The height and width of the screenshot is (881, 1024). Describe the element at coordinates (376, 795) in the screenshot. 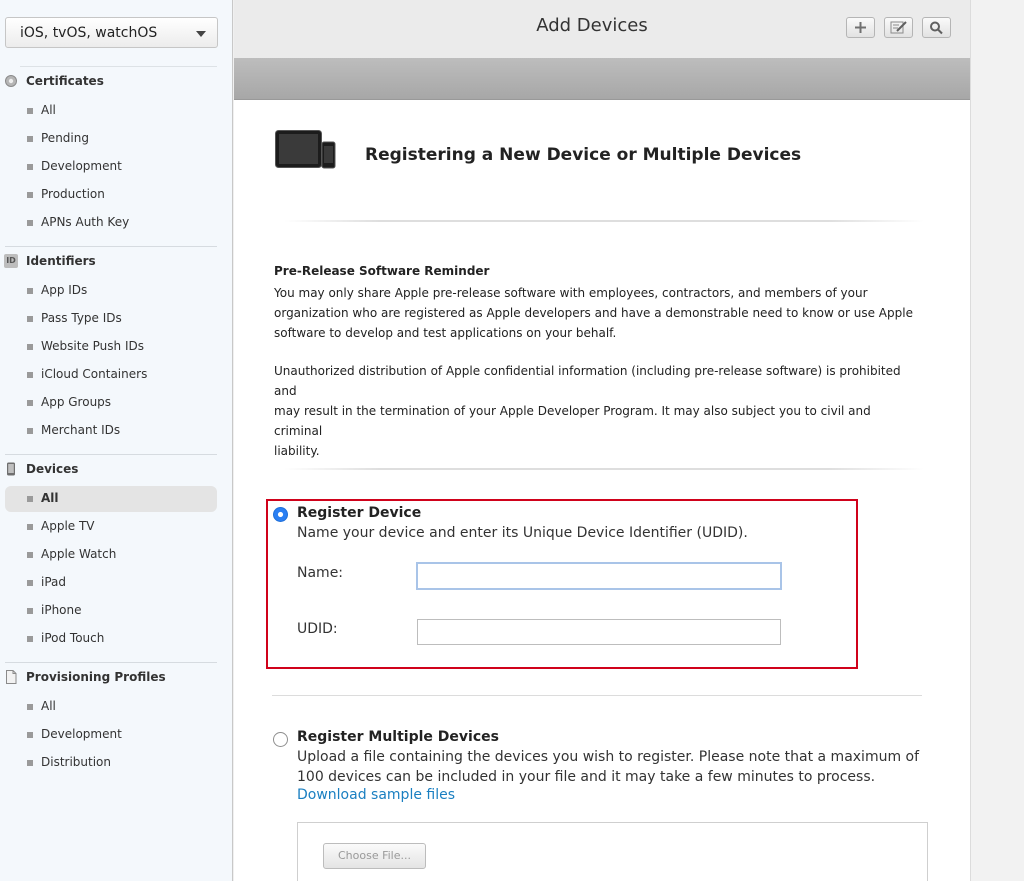

I see `download-sample-files-link: Download sample files` at that location.